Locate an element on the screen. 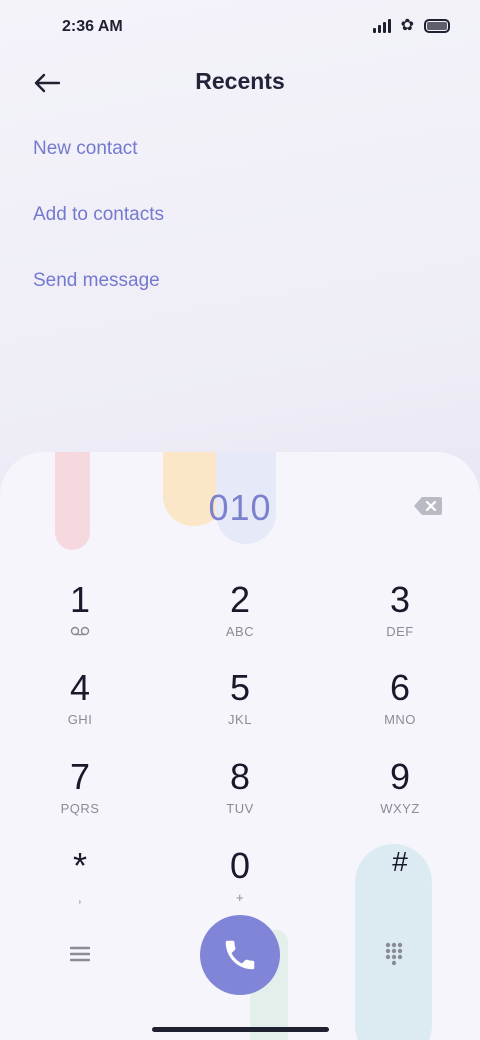 This screenshot has height=1040, width=480. key-digit: 9 is located at coordinates (400, 776).